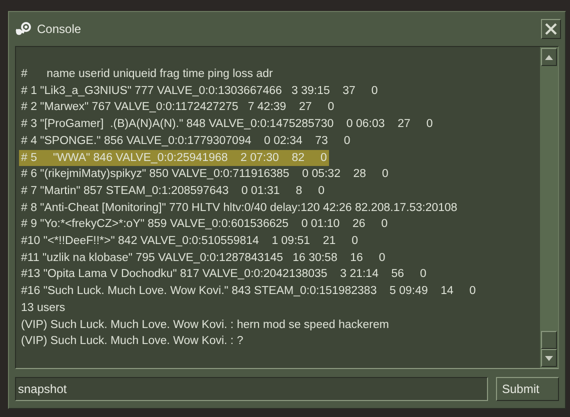 Image resolution: width=570 pixels, height=417 pixels. What do you see at coordinates (204, 224) in the screenshot?
I see `console-line: # 9 "Yo:*<frekyCZ>*:oY" 859 VALVE_0:0:601536625 0 01:10 26 0` at bounding box center [204, 224].